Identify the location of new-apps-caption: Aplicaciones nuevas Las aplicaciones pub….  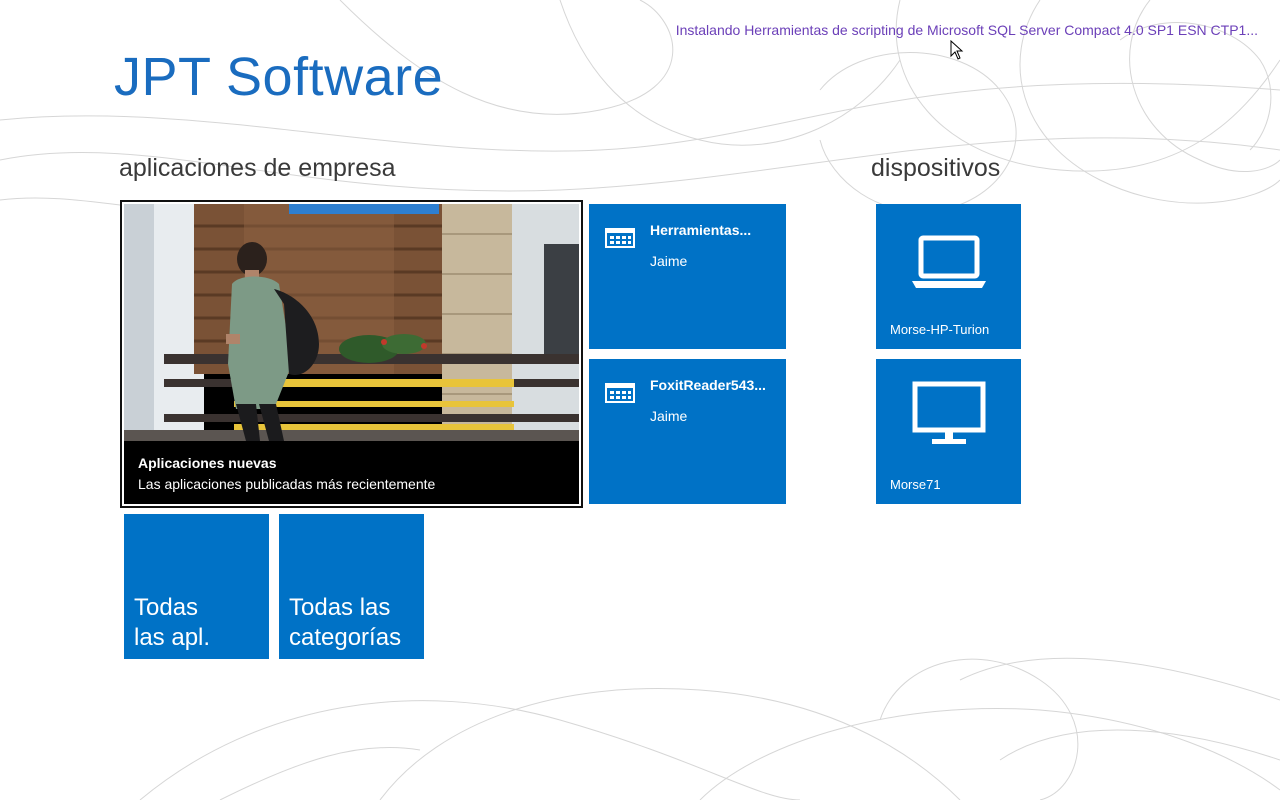
(351, 472).